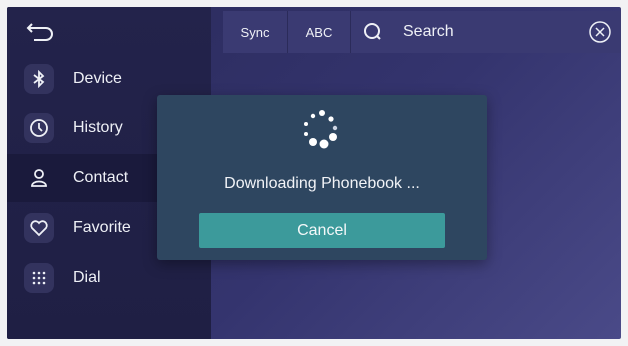 The image size is (628, 346). I want to click on back-arrow-icon, so click(39, 32).